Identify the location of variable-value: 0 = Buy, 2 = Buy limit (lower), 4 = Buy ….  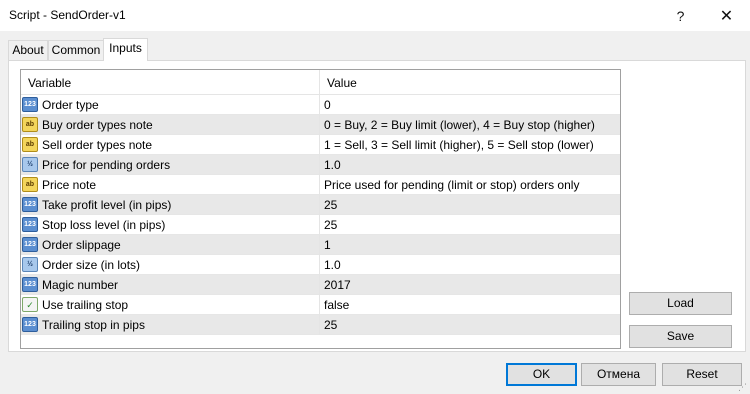
(459, 125).